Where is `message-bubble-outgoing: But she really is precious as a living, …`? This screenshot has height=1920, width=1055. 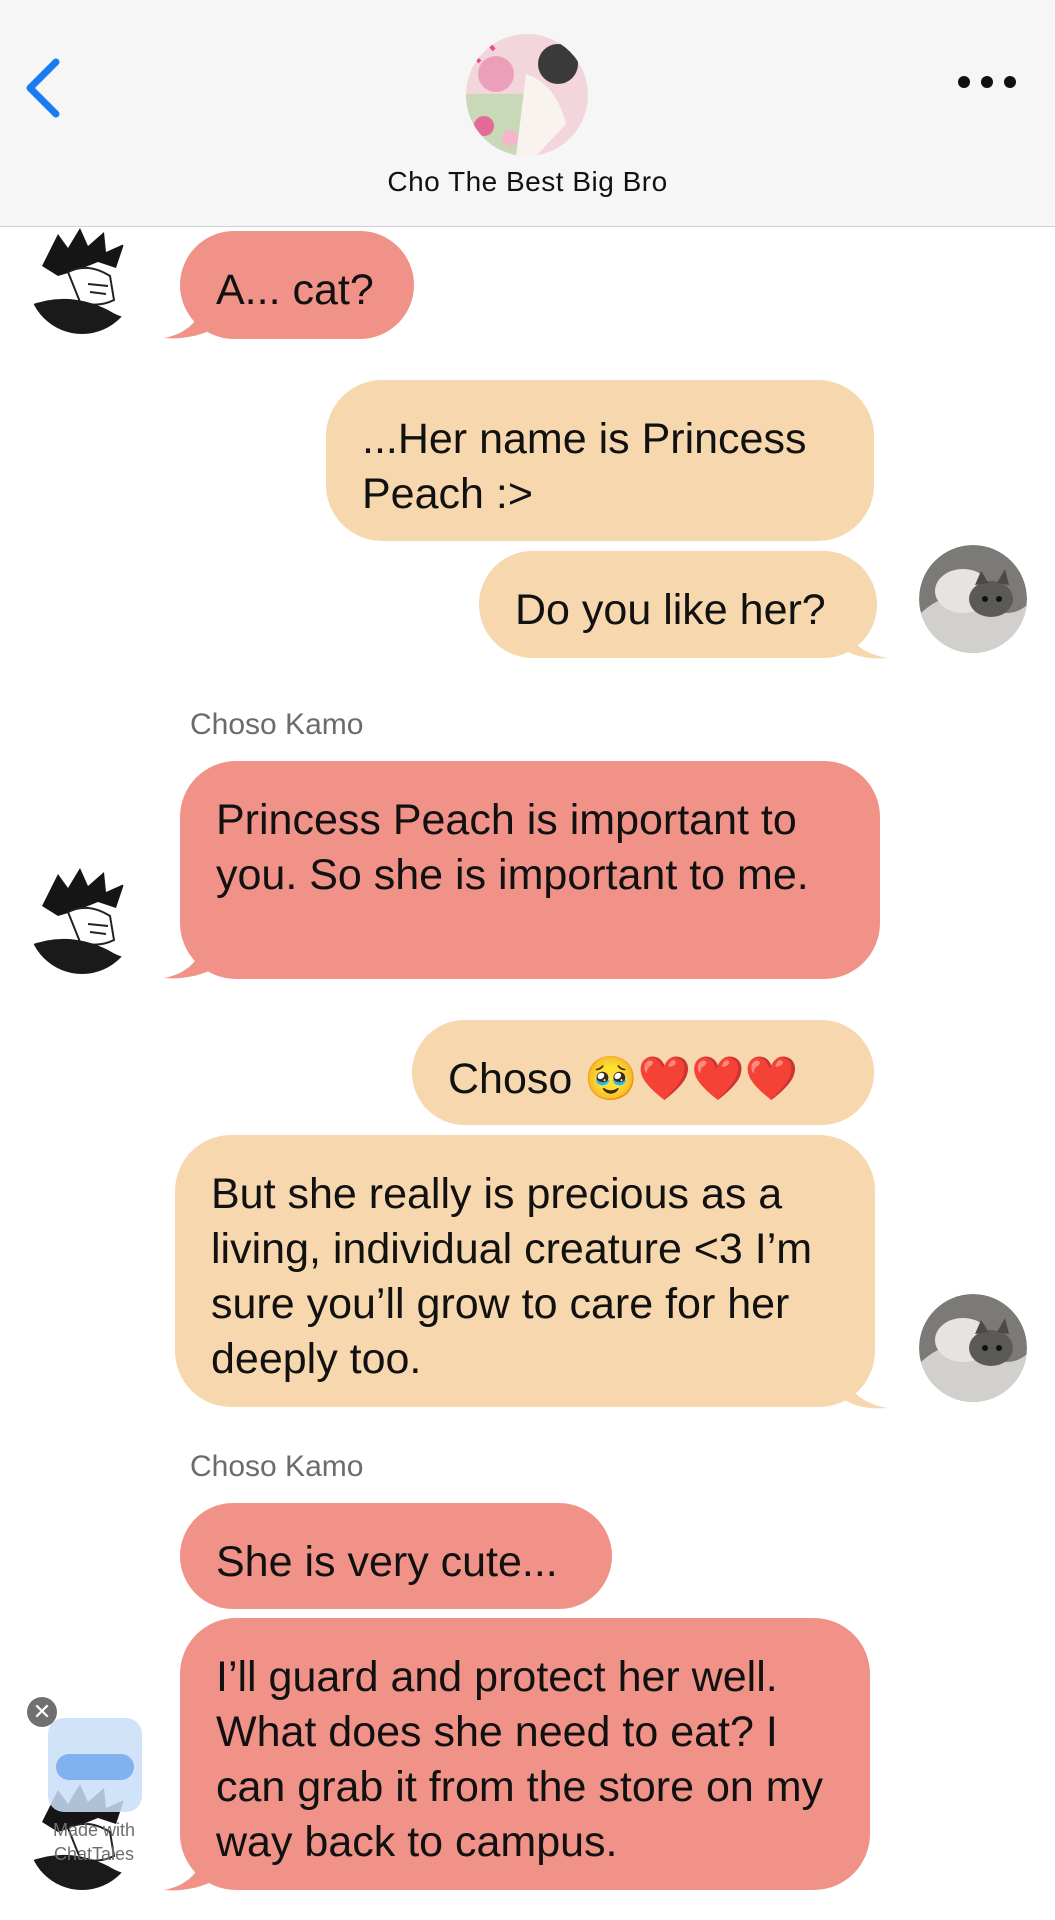 message-bubble-outgoing: But she really is precious as a living, … is located at coordinates (525, 1271).